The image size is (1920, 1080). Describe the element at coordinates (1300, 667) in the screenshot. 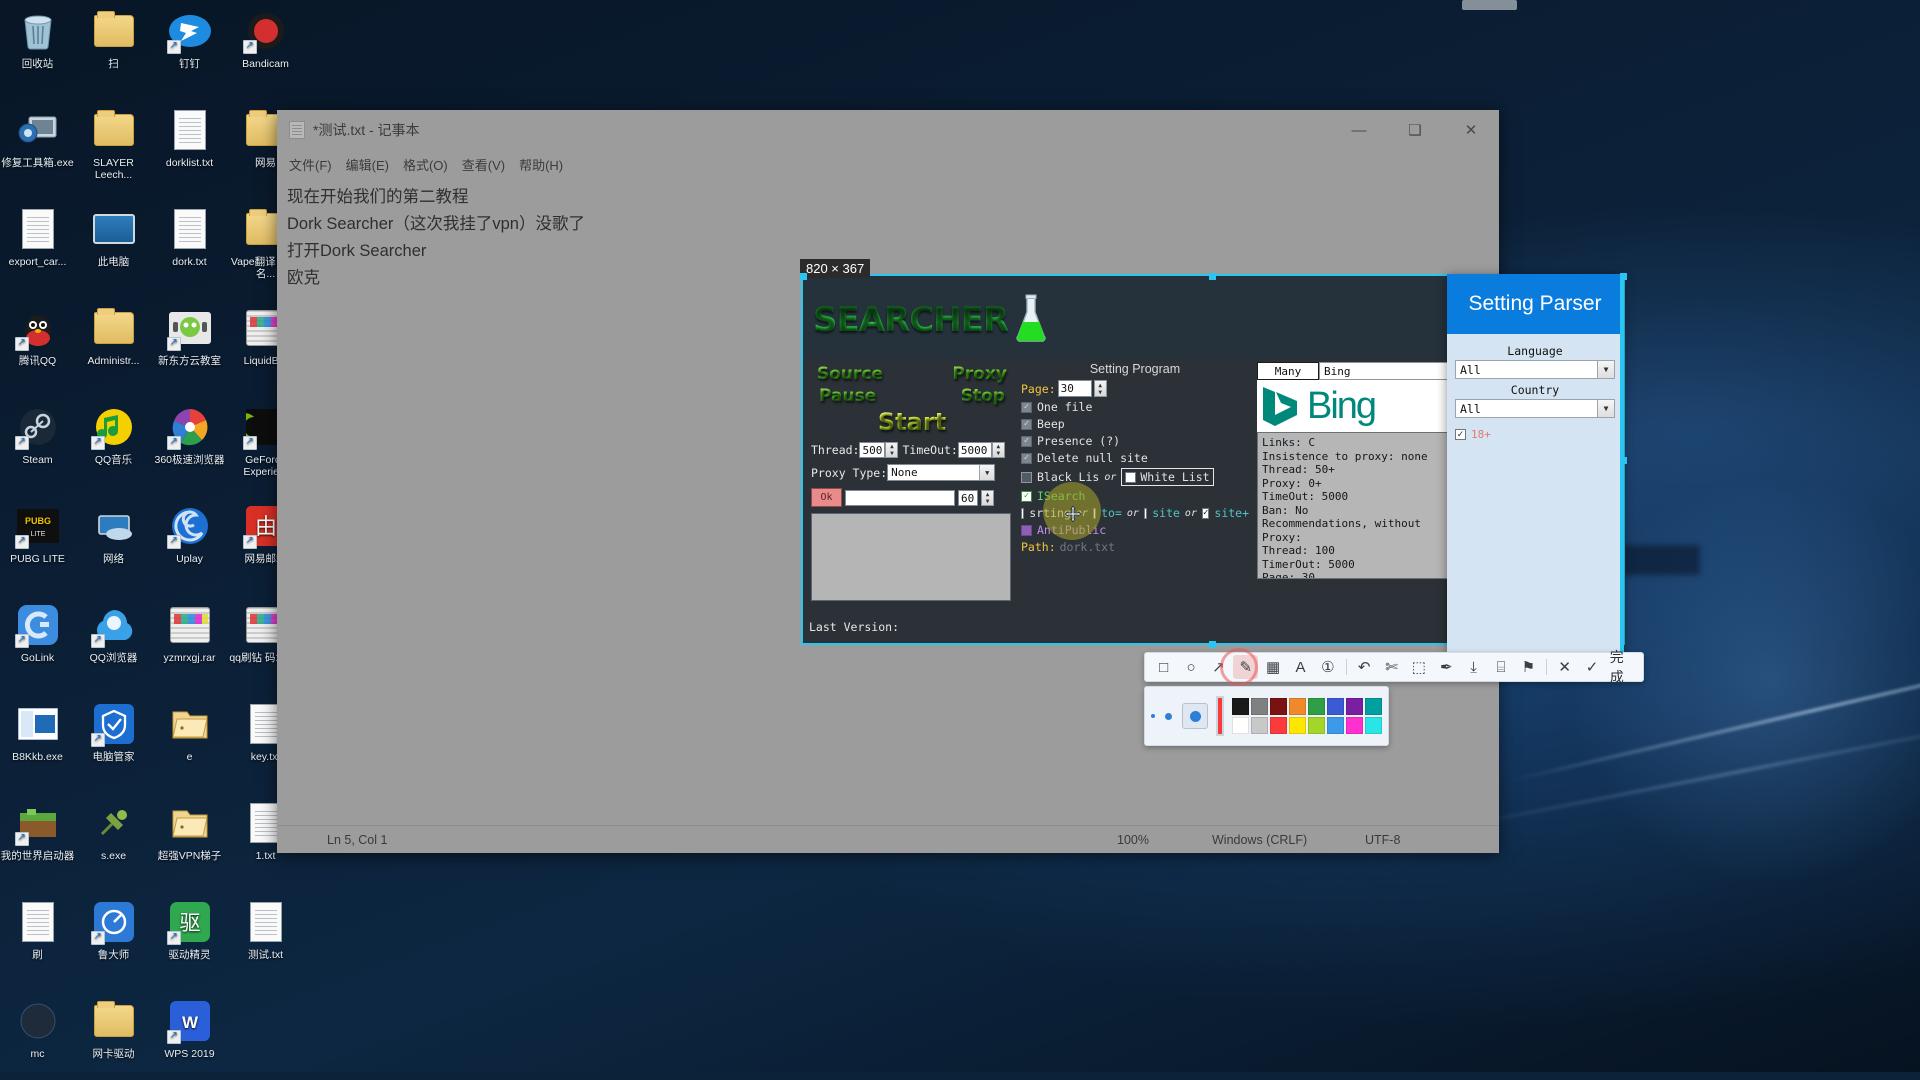

I see `text-icon: A` at that location.